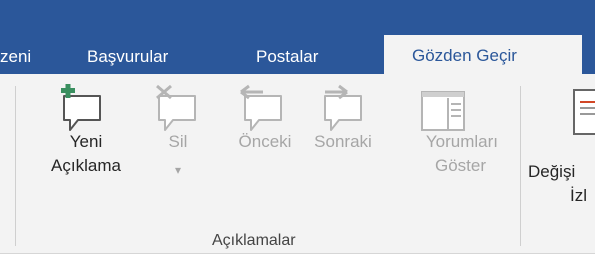 The image size is (595, 274). I want to click on chevron-down-icon: ▾, so click(178, 170).